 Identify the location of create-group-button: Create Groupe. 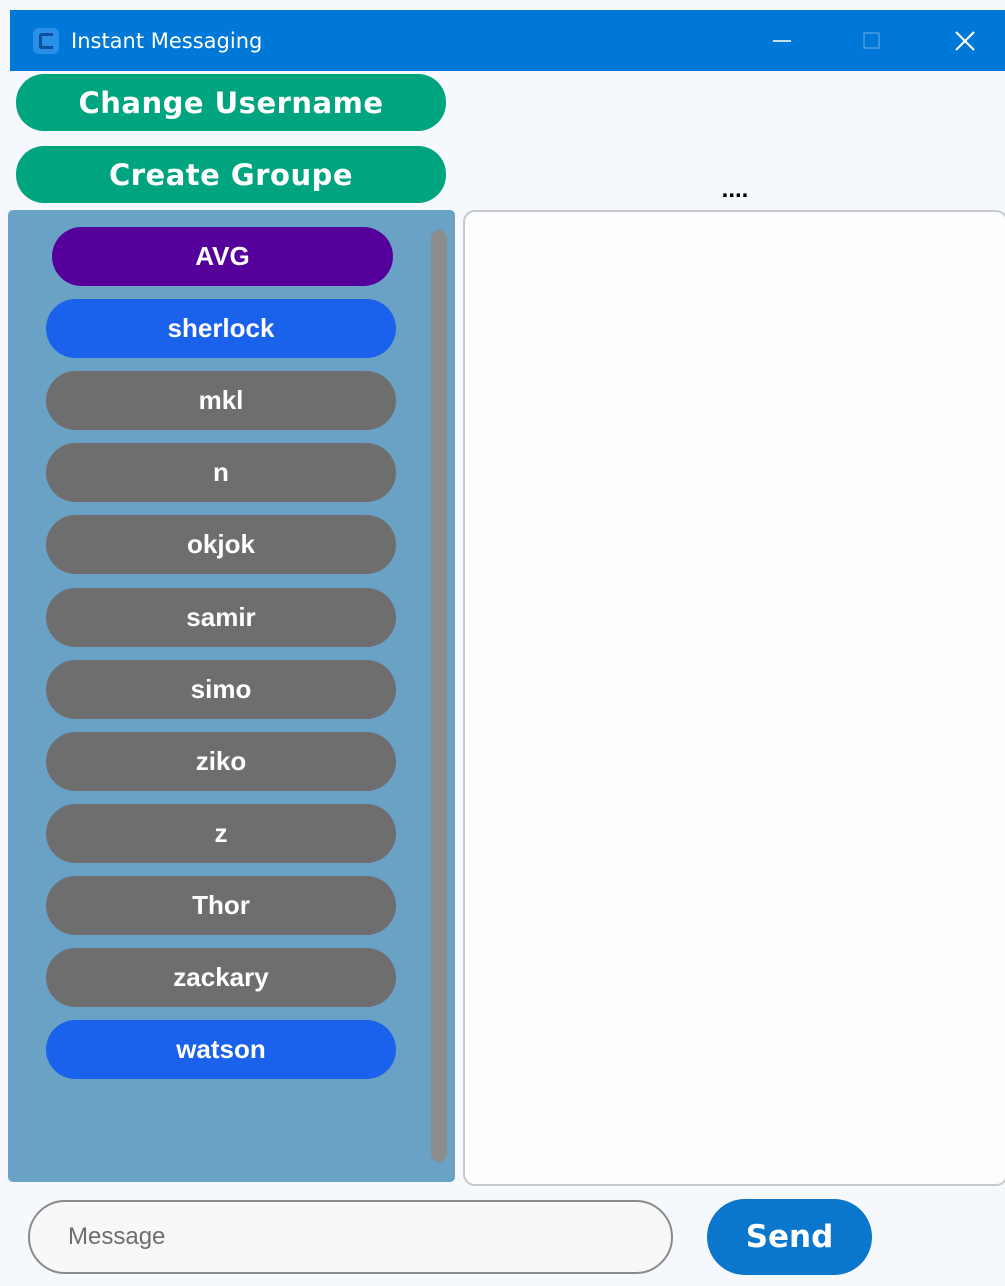
(231, 174).